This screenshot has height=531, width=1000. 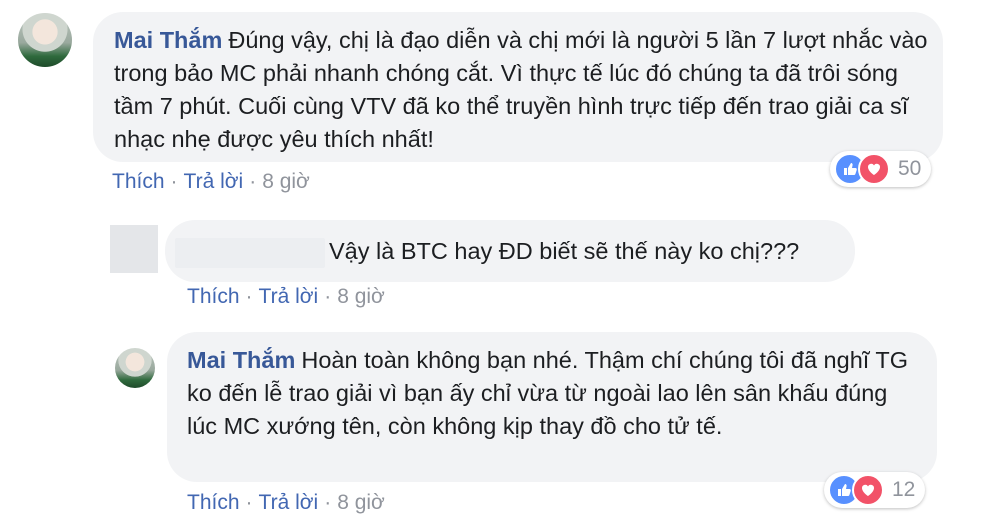 I want to click on reaction-count: 12, so click(x=904, y=489).